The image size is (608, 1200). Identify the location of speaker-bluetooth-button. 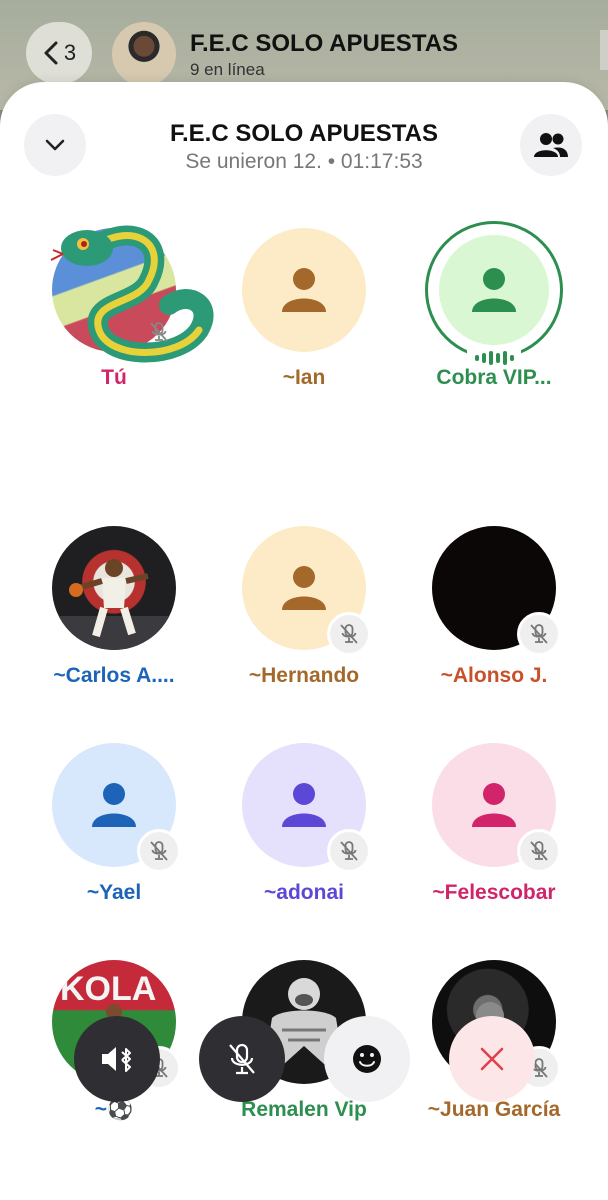
(117, 1059).